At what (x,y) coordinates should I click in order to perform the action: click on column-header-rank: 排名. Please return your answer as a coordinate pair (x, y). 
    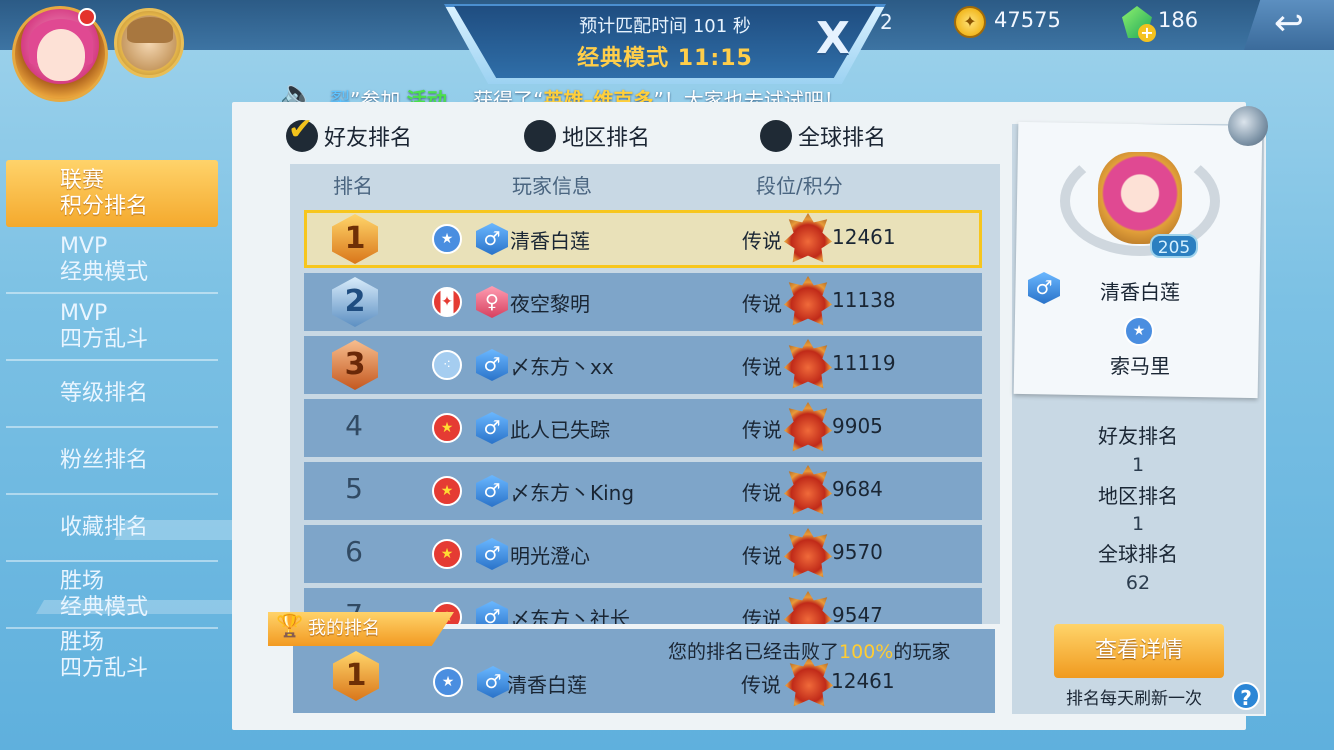
    Looking at the image, I should click on (353, 186).